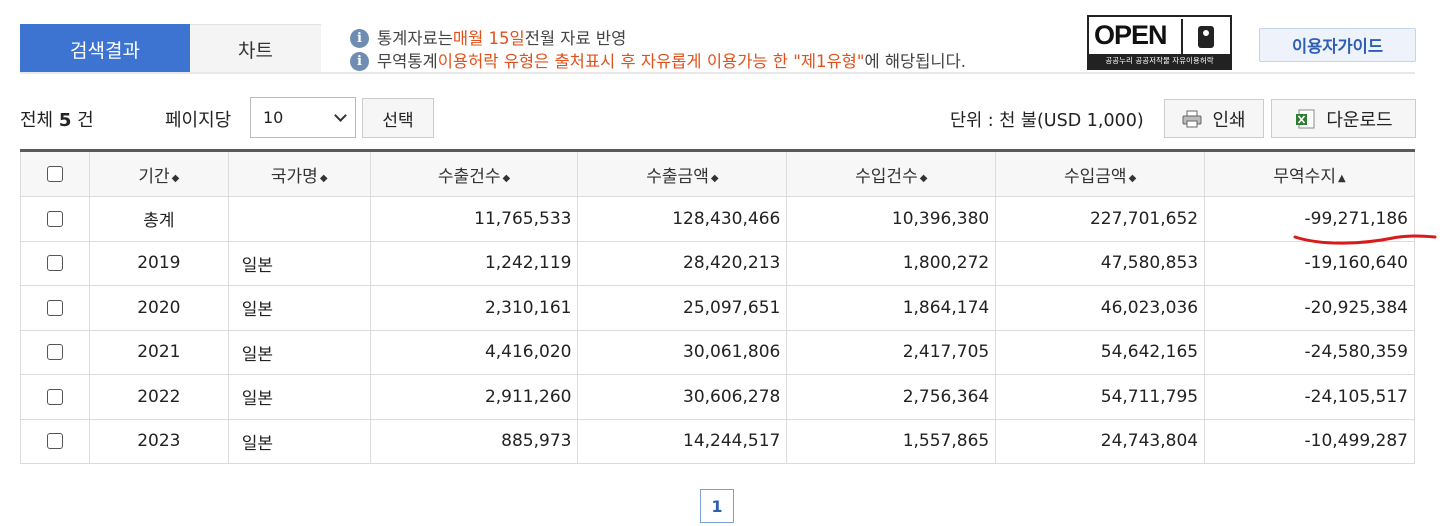 The image size is (1443, 526). I want to click on sort-asc-icon: ▲, so click(1341, 178).